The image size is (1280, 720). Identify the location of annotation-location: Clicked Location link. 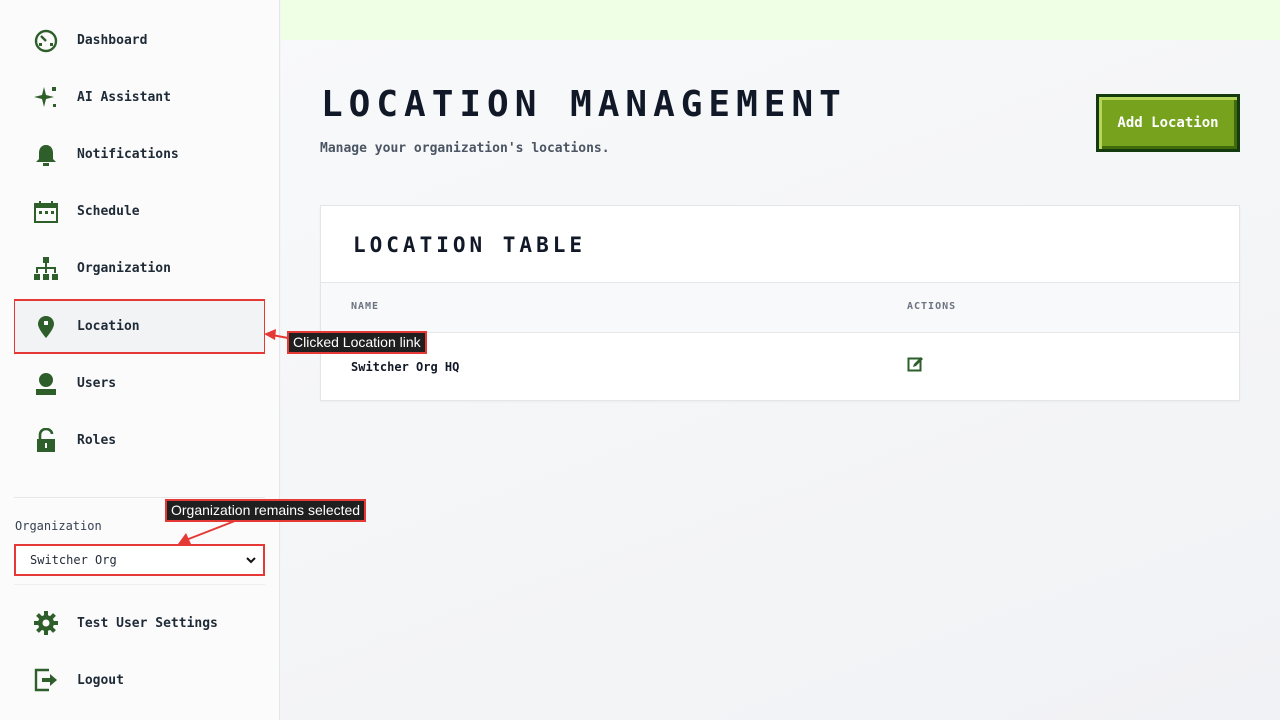
(357, 342).